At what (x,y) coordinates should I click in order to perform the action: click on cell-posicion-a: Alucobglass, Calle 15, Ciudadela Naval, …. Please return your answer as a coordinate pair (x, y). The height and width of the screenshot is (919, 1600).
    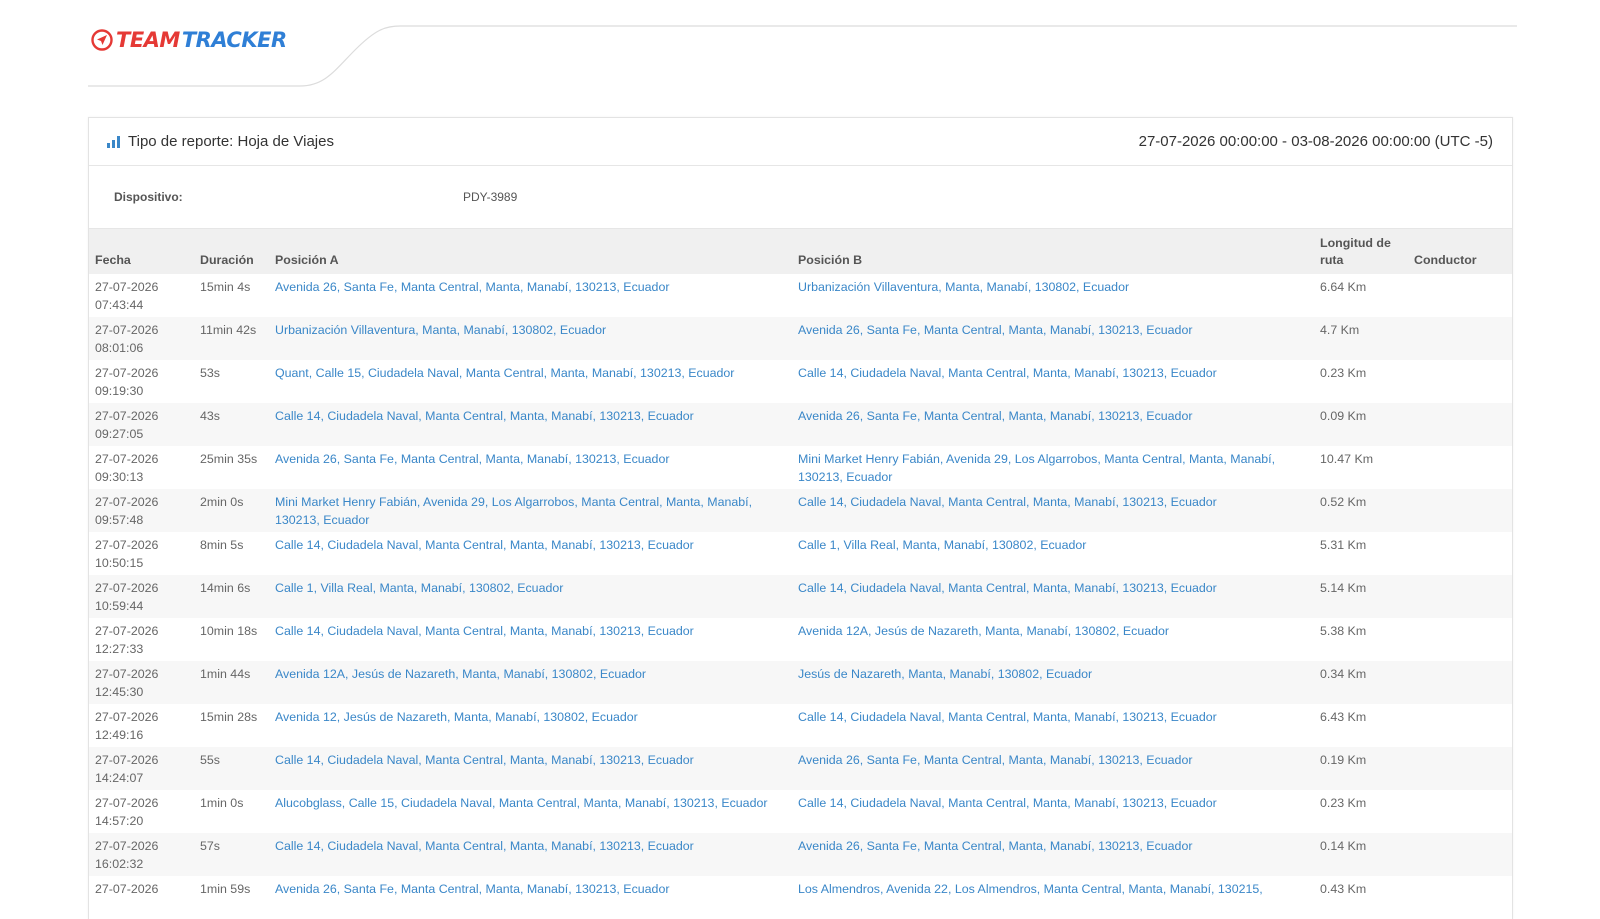
    Looking at the image, I should click on (530, 811).